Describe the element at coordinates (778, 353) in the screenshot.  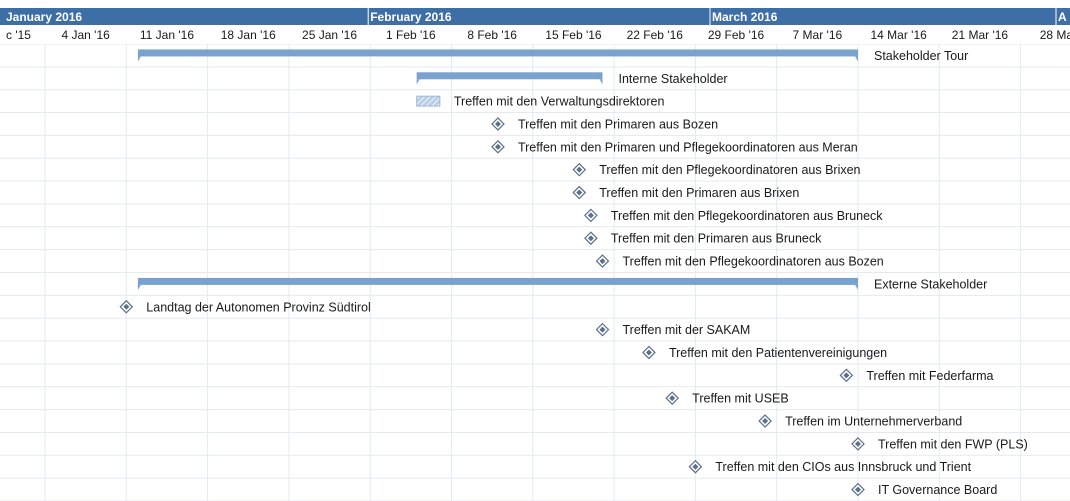
I see `task-label: Treffen mit den Patientenvereinigungen` at that location.